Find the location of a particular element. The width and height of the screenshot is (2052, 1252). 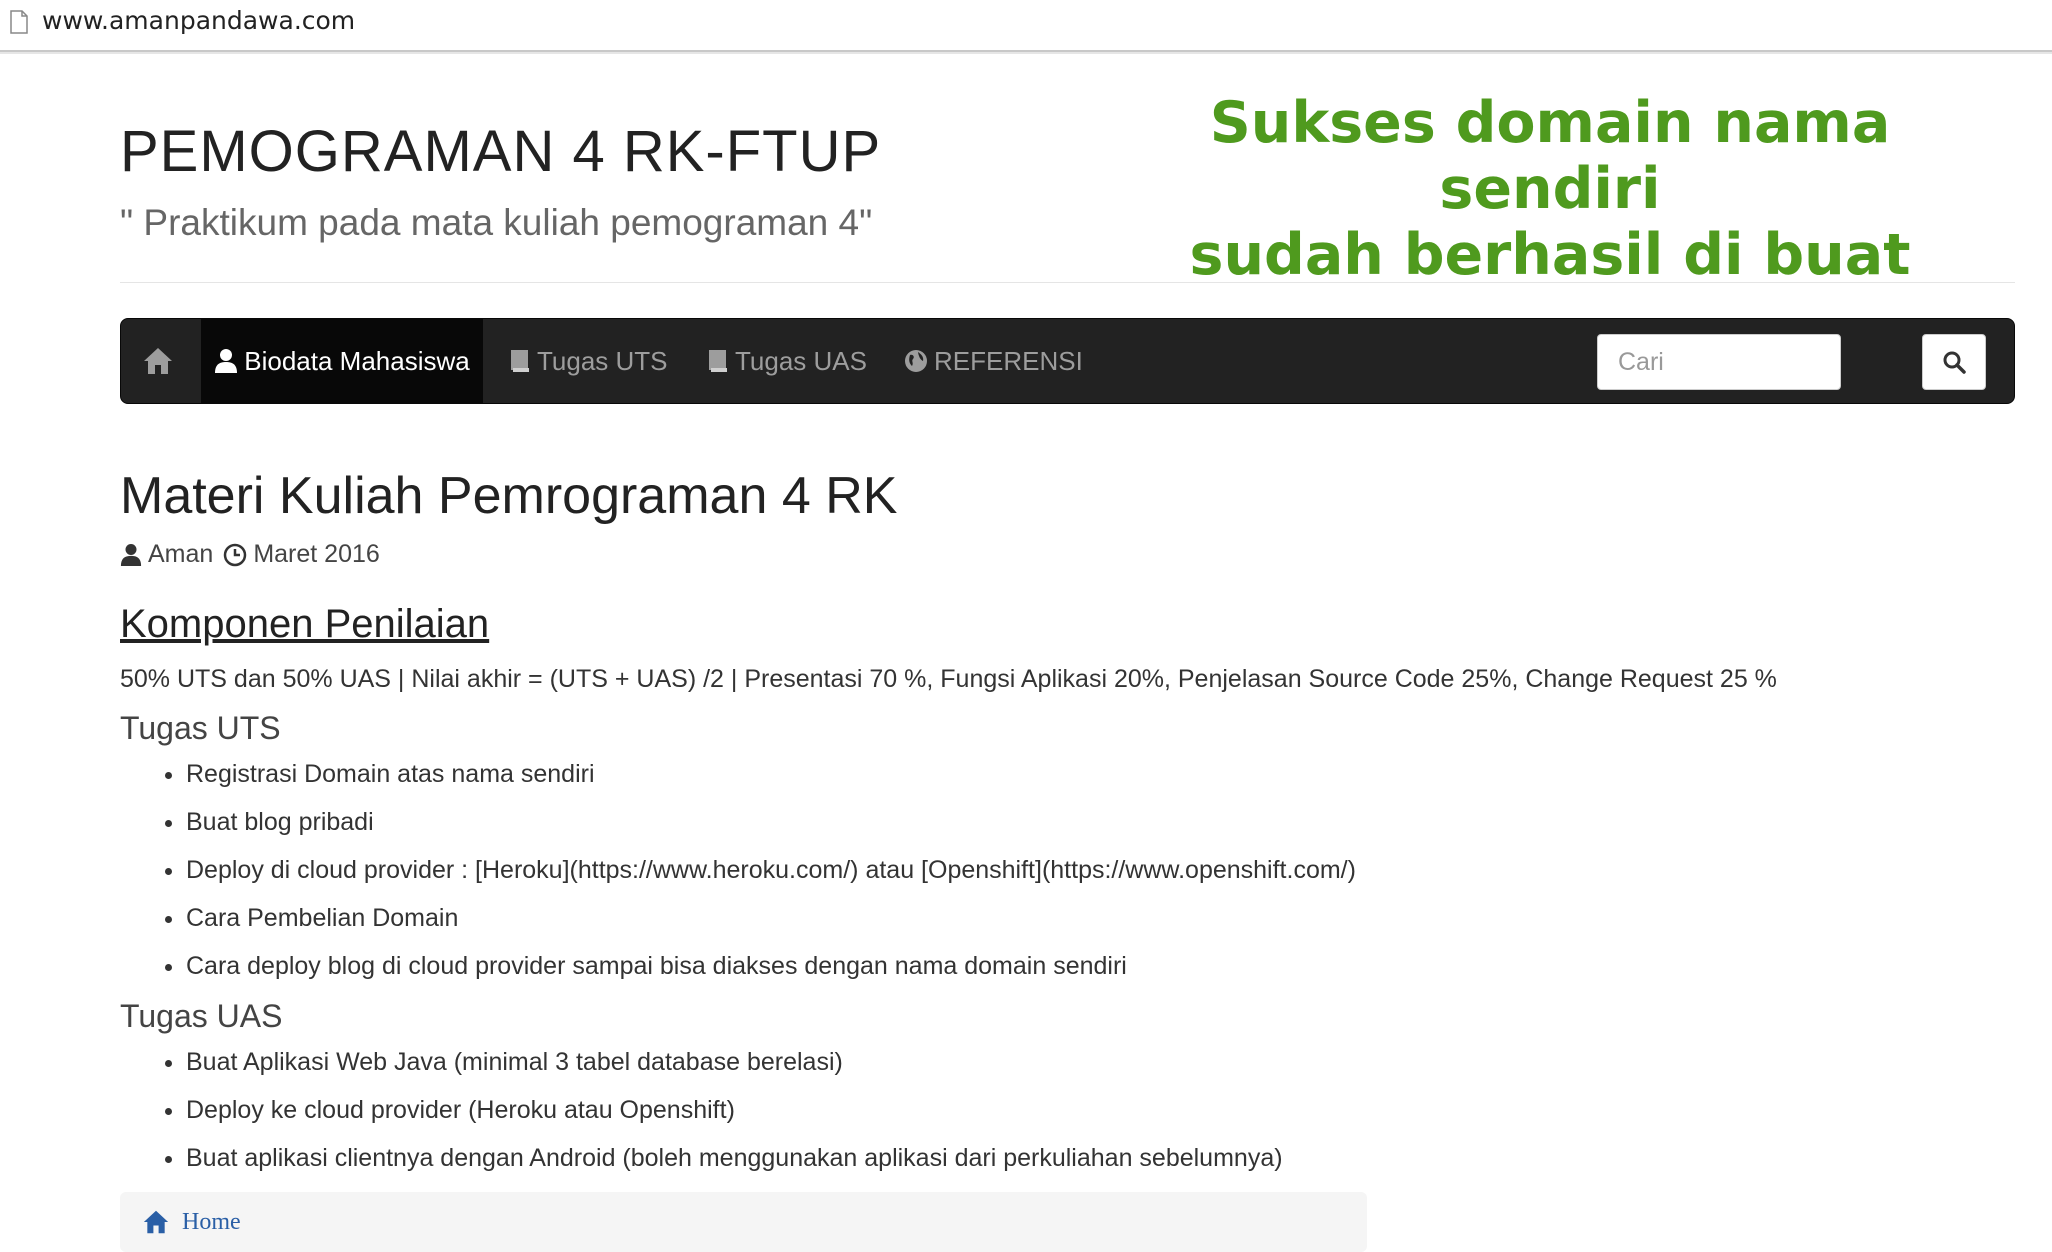

success-annotation-line1: Sukses domain nama sendiri is located at coordinates (1550, 156).